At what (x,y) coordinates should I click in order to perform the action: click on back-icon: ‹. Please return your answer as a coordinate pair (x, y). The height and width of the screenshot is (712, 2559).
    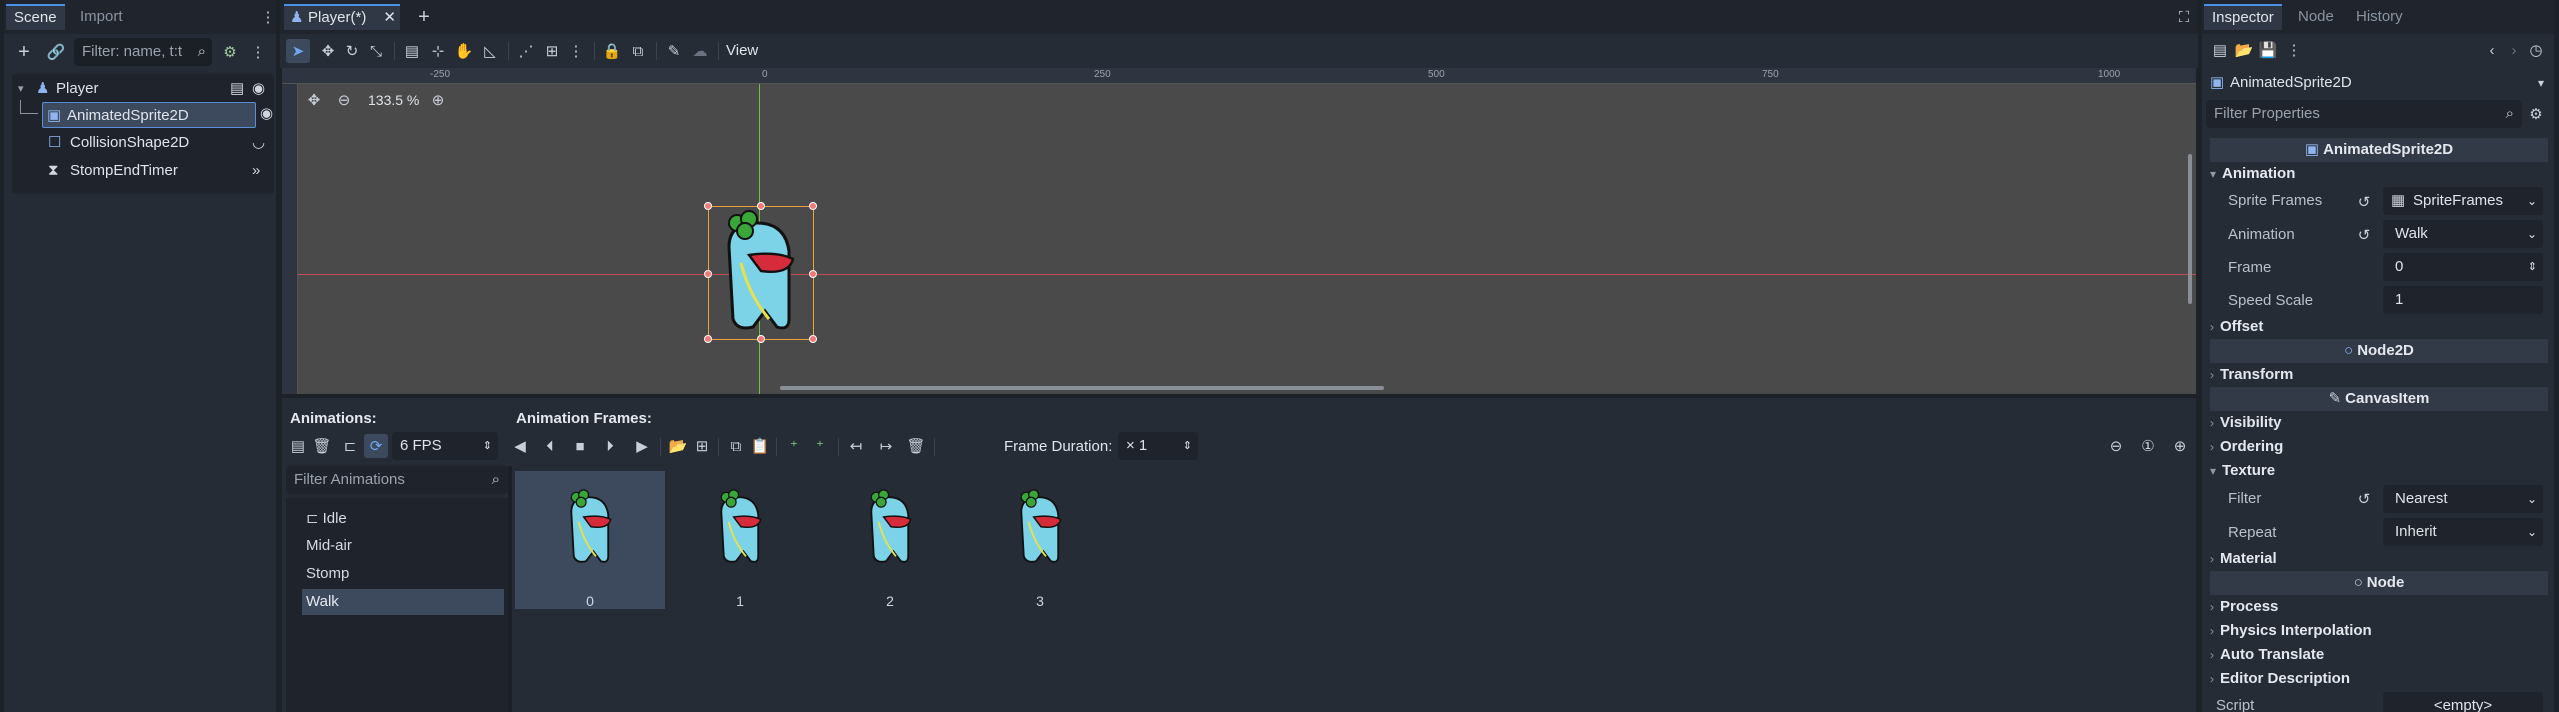
    Looking at the image, I should click on (2492, 50).